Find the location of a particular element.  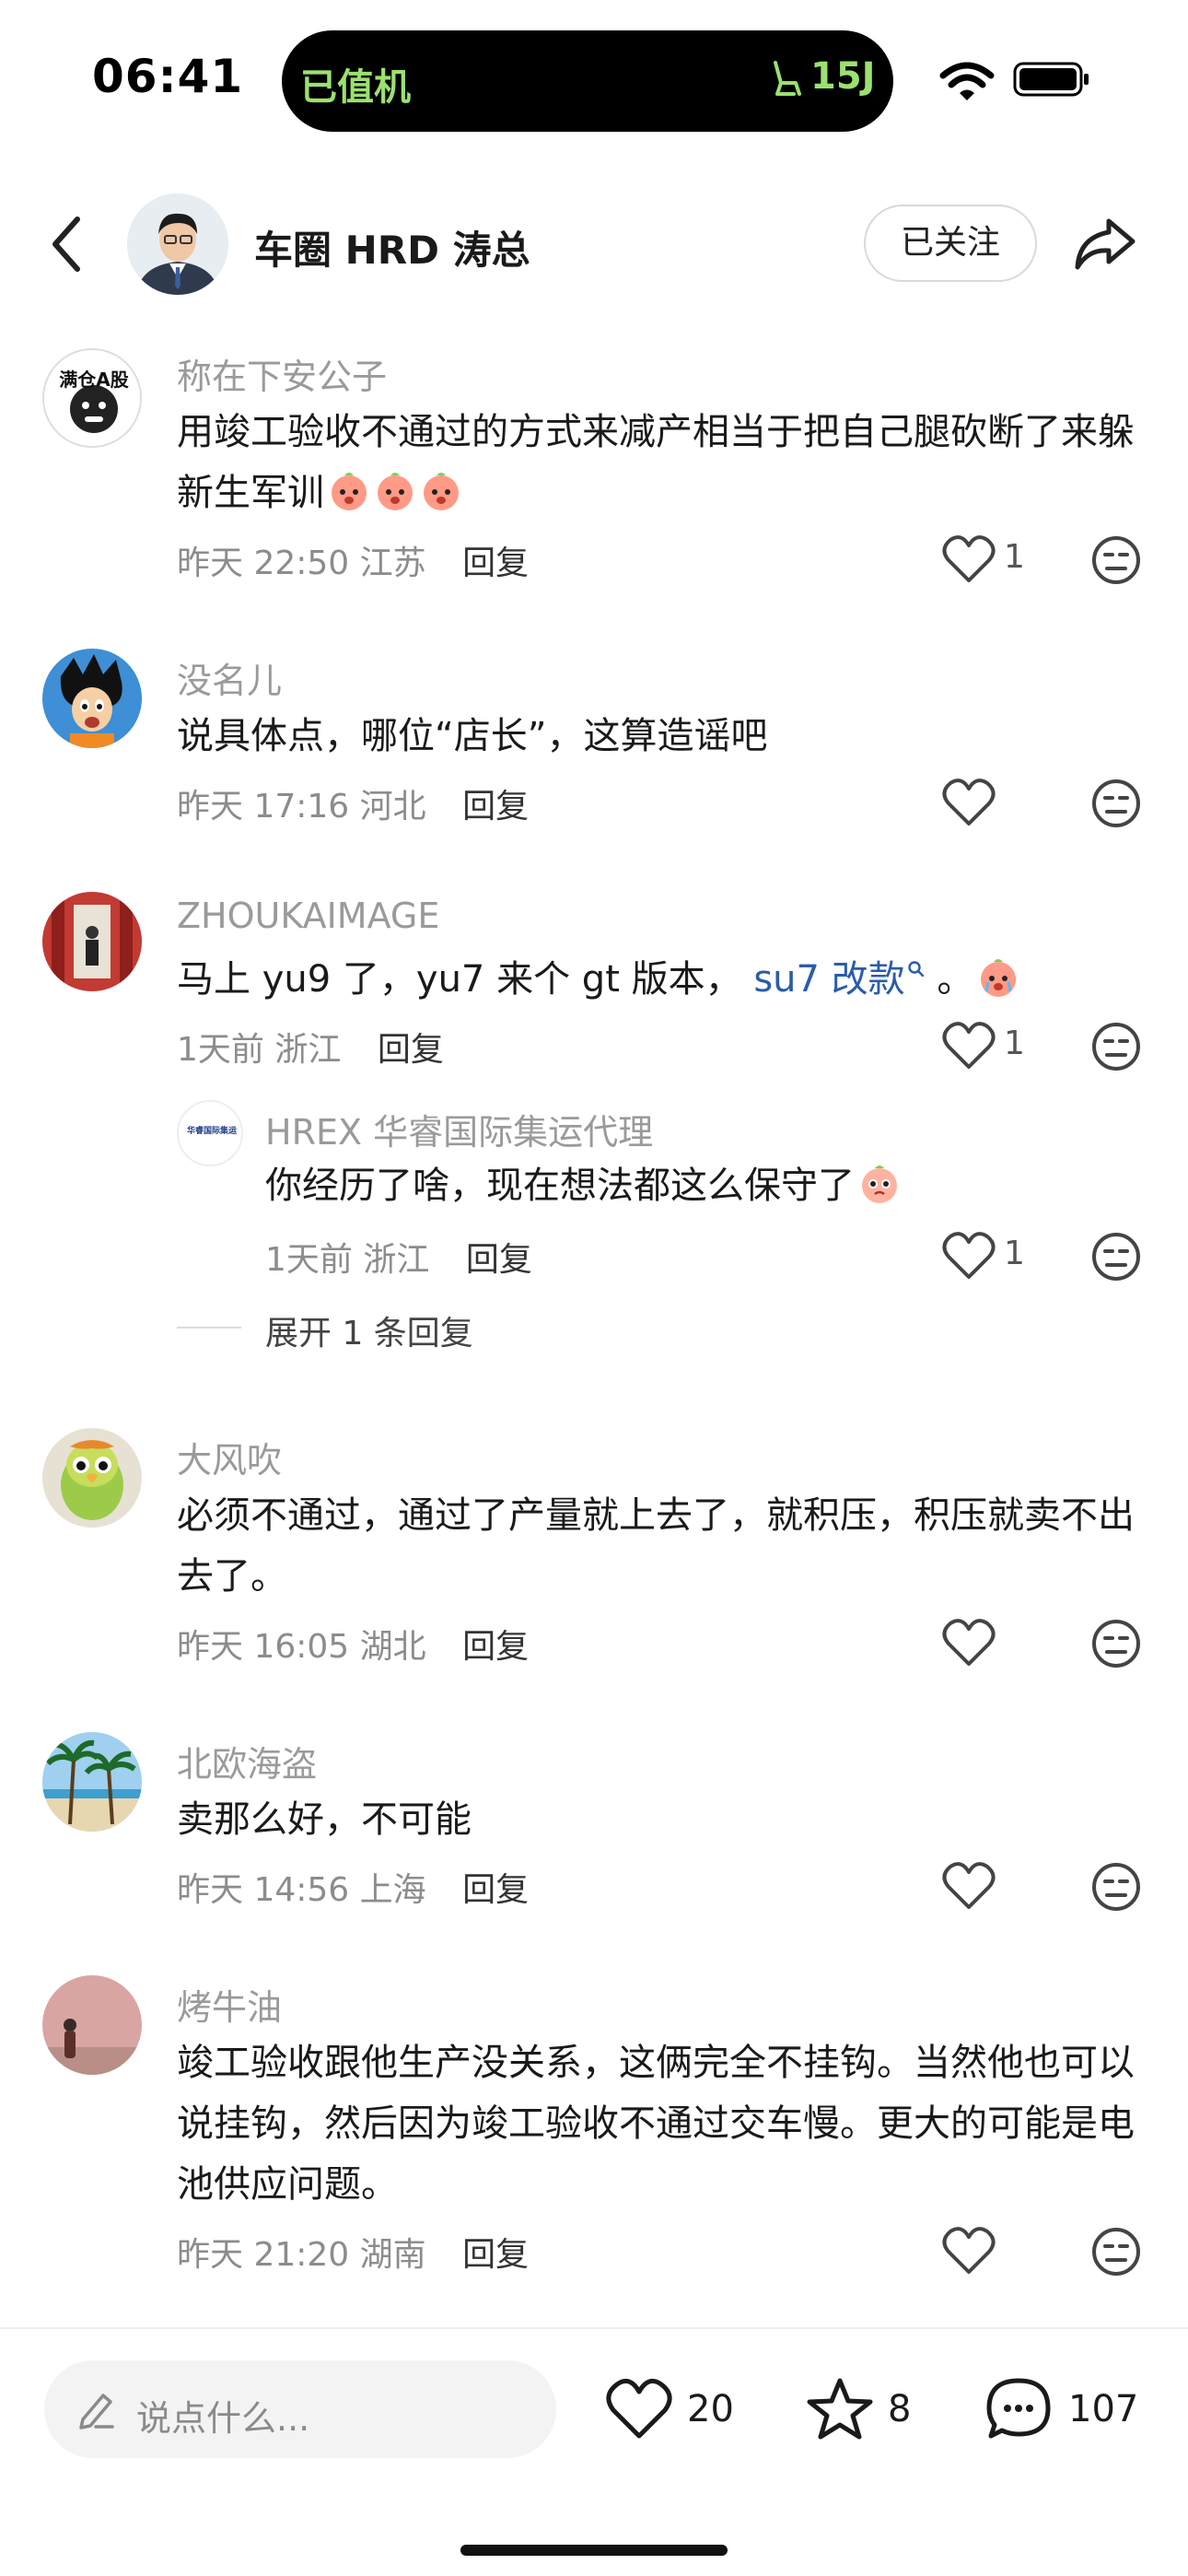

subreply-text: 你经历了啥，现在想法都这么保守了 is located at coordinates (707, 1185).